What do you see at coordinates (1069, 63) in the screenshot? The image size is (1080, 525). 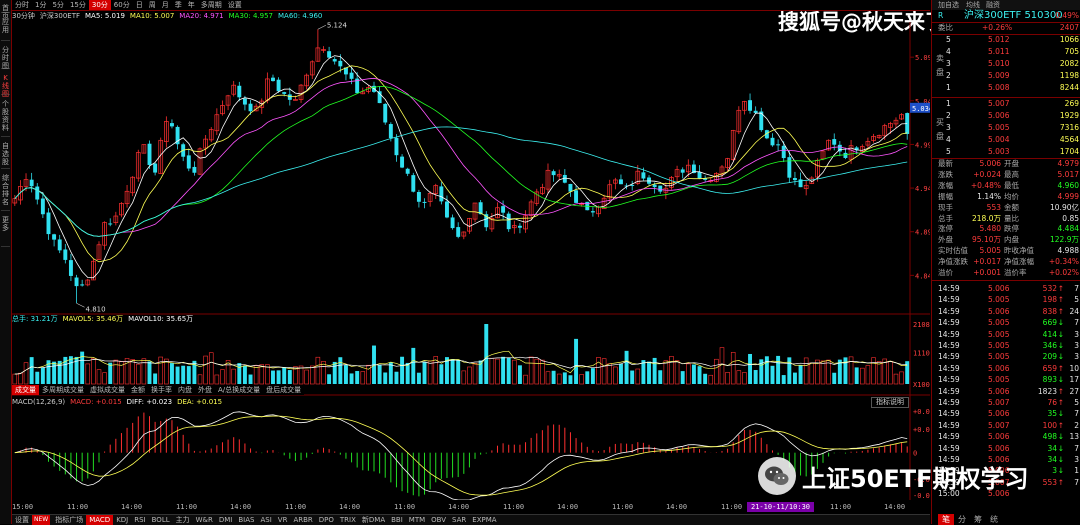 I see `ask-volume: 2082` at bounding box center [1069, 63].